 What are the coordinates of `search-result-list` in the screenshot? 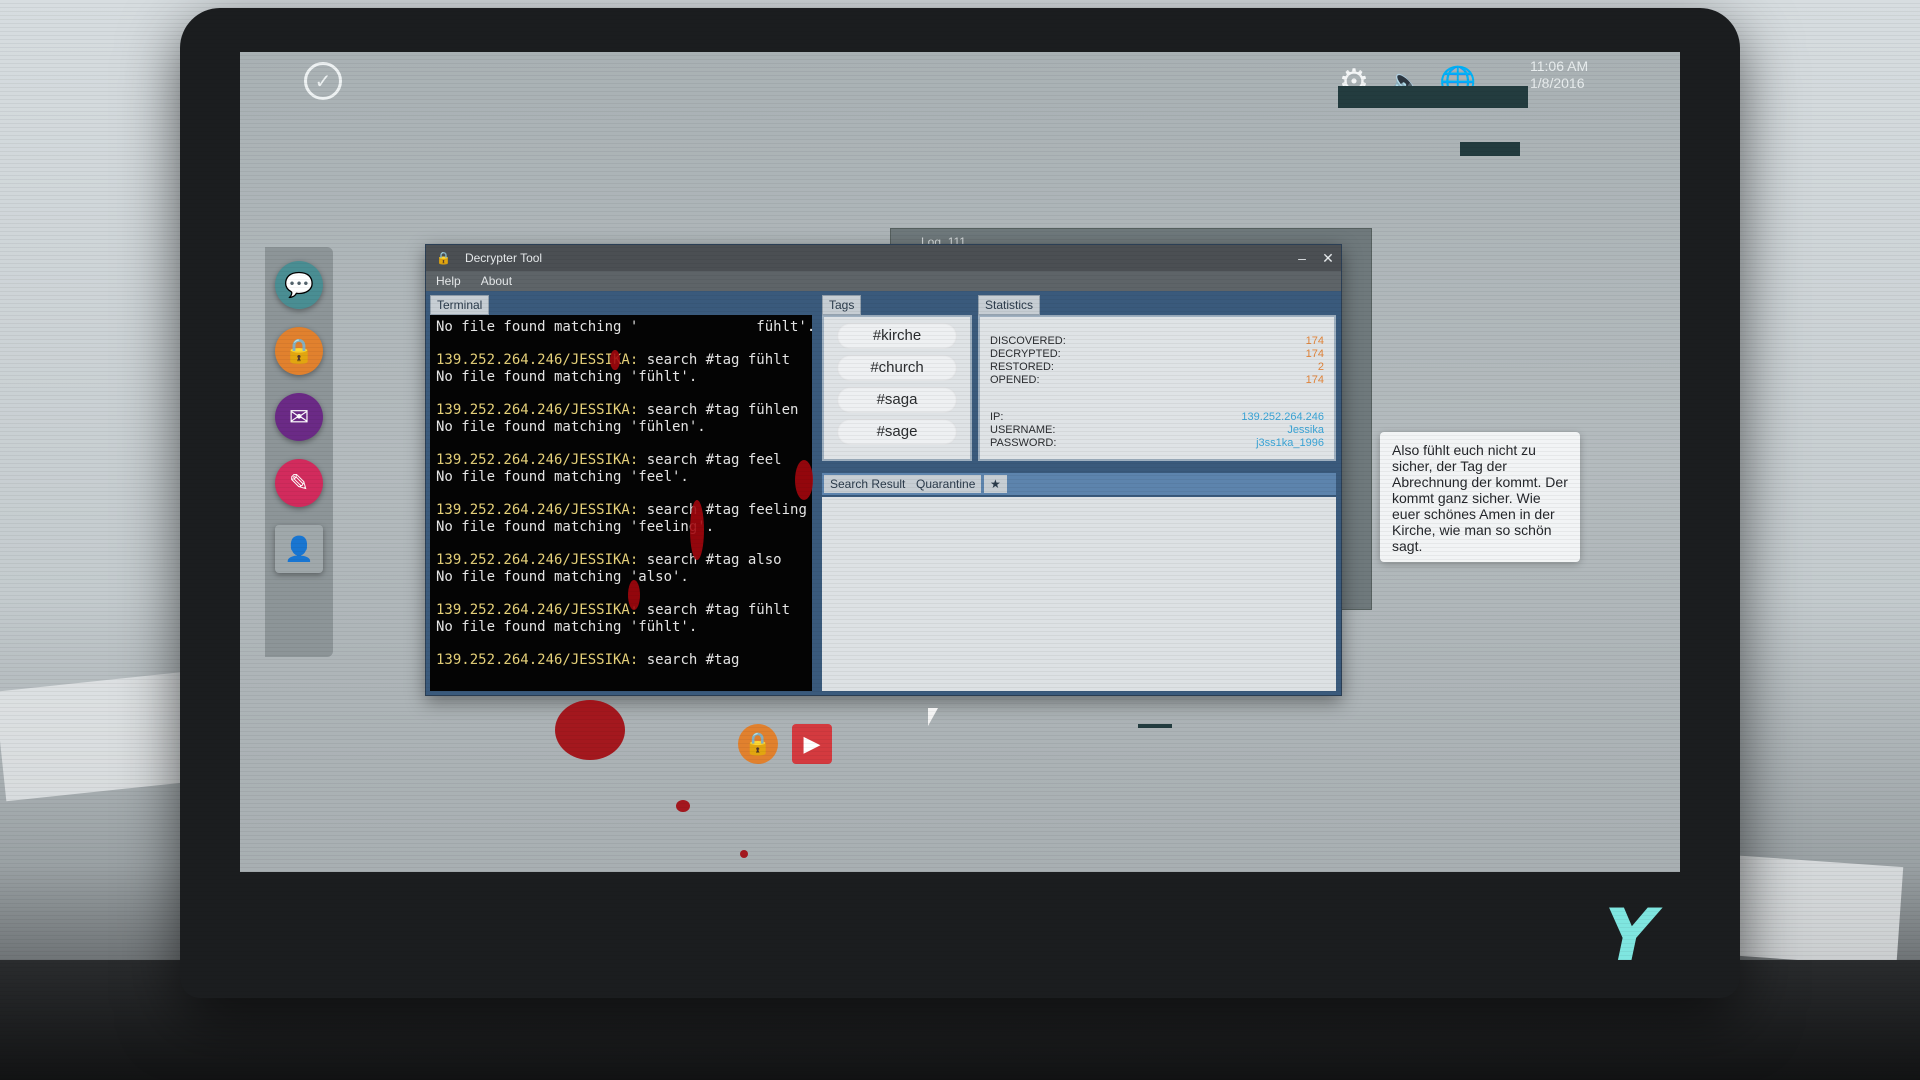 It's located at (1079, 594).